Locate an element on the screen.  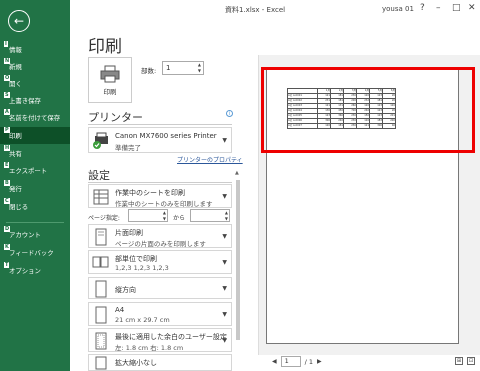
pages-from-input: ▲ ▼ is located at coordinates (148, 215).